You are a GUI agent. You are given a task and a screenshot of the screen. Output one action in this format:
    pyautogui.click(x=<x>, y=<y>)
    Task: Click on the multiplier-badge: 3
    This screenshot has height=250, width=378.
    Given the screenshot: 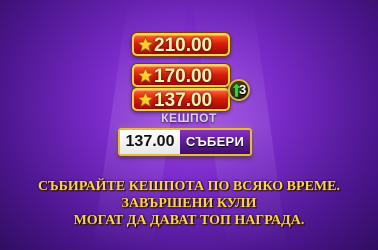 What is the action you would take?
    pyautogui.click(x=239, y=90)
    